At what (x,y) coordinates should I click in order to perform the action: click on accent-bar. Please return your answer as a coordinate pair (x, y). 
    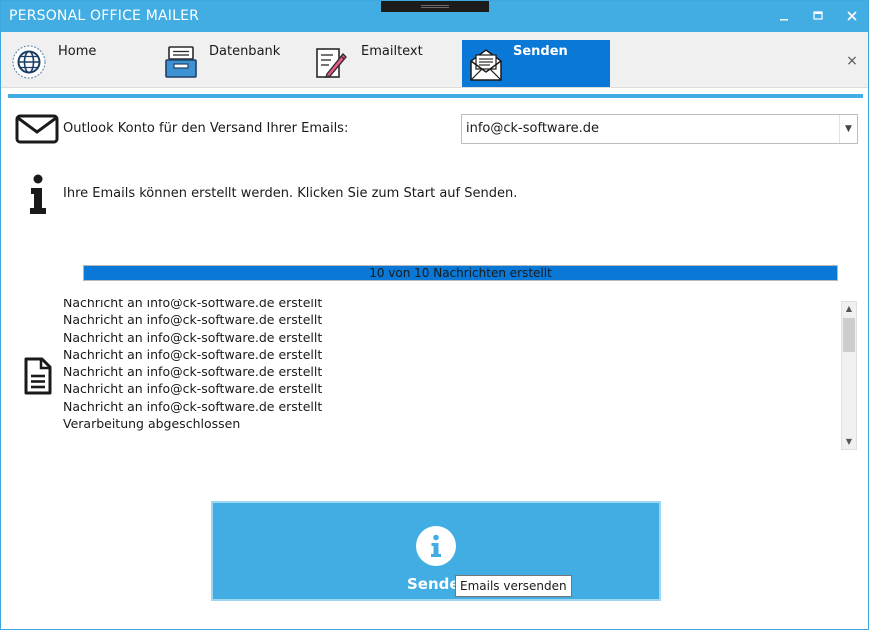
    Looking at the image, I should click on (435, 96).